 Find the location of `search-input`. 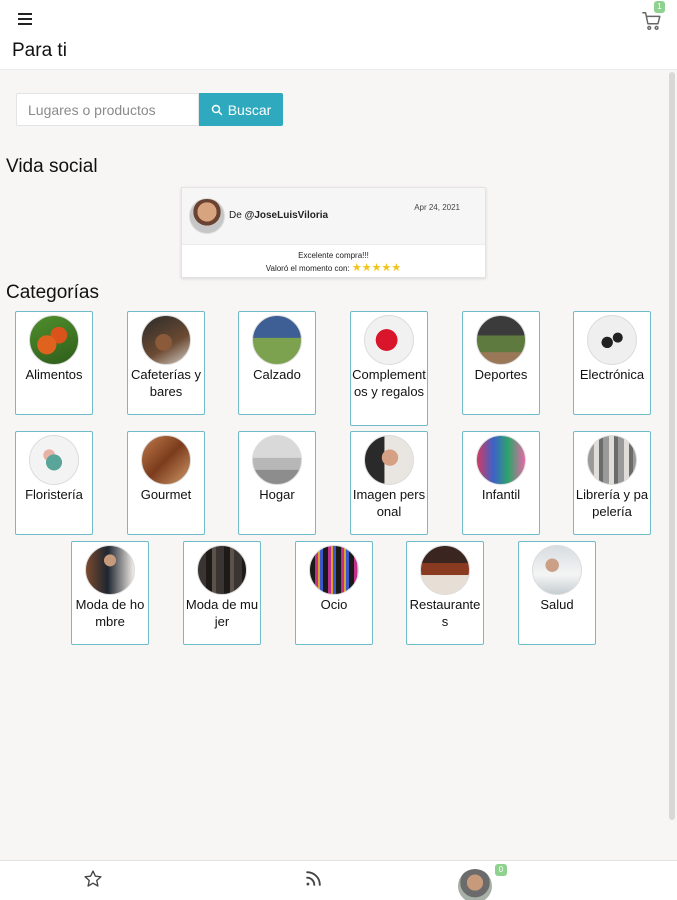

search-input is located at coordinates (107, 109).